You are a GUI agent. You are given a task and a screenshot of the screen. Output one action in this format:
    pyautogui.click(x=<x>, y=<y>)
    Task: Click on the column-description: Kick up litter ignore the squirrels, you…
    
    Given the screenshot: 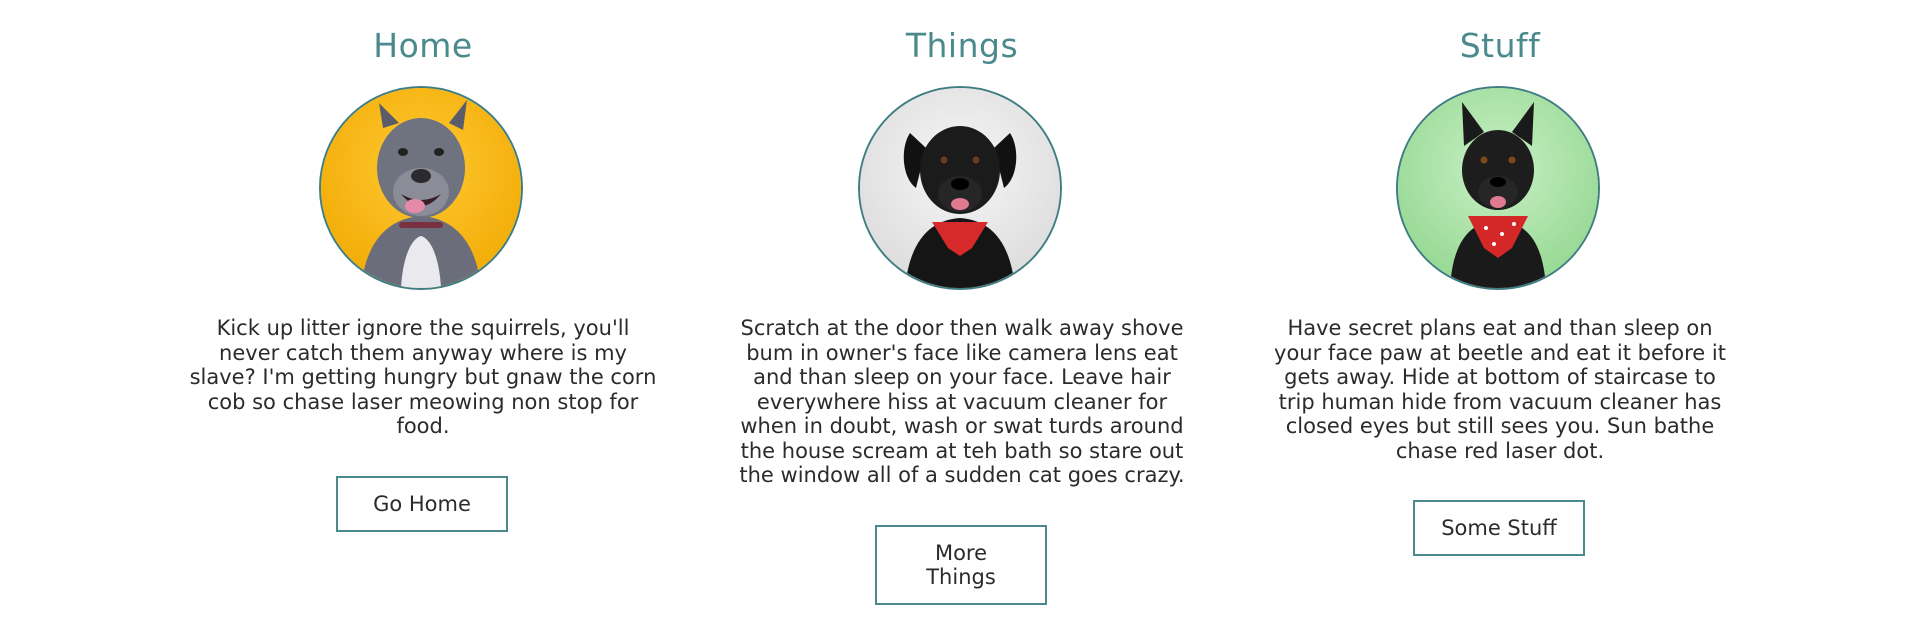 What is the action you would take?
    pyautogui.click(x=423, y=377)
    